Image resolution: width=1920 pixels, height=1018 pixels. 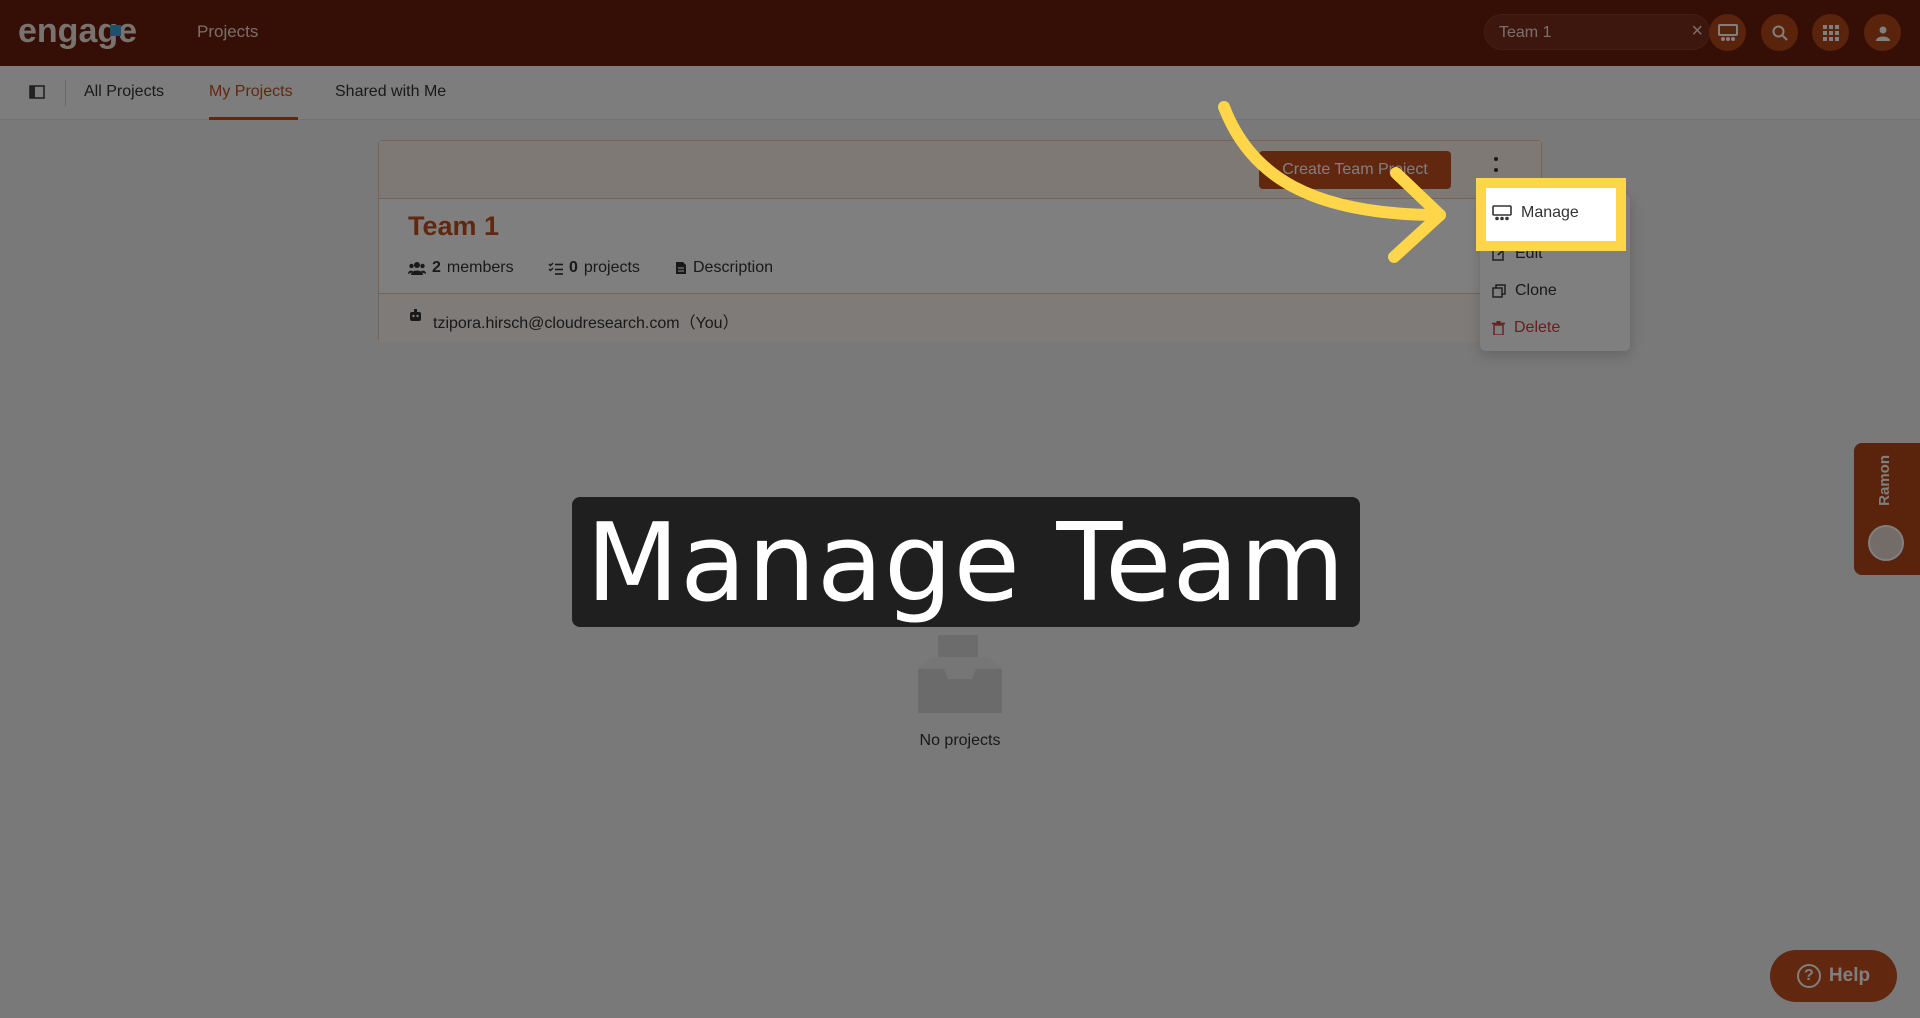 What do you see at coordinates (1332, 182) in the screenshot?
I see `pointer-arrow-annotation` at bounding box center [1332, 182].